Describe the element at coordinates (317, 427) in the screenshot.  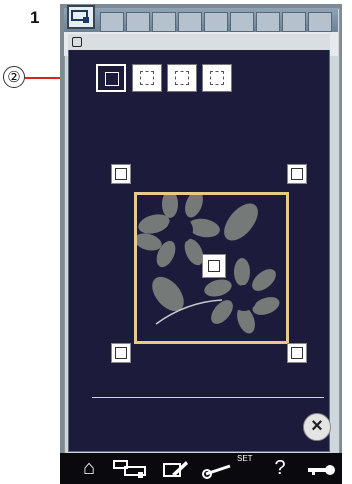
I see `close-button: ×` at that location.